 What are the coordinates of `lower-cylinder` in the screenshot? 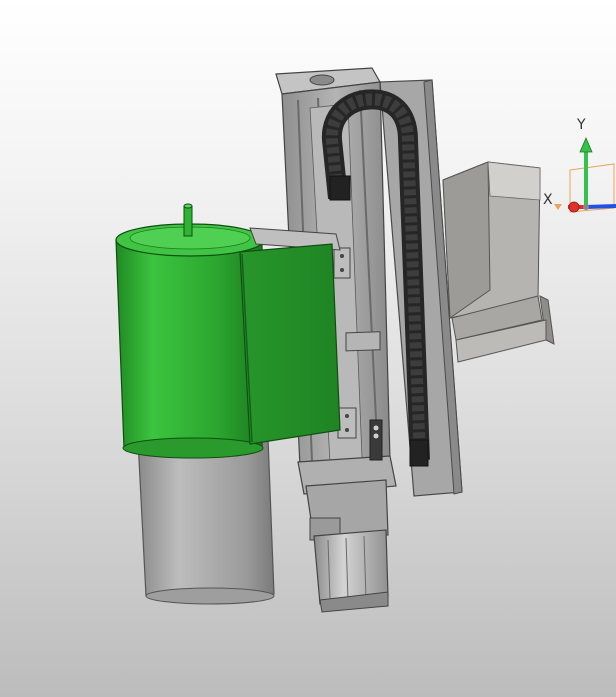 It's located at (206, 521).